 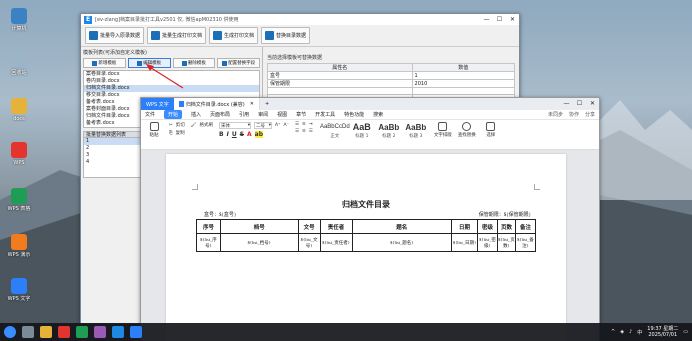 What do you see at coordinates (28, 332) in the screenshot?
I see `task-view-icon` at bounding box center [28, 332].